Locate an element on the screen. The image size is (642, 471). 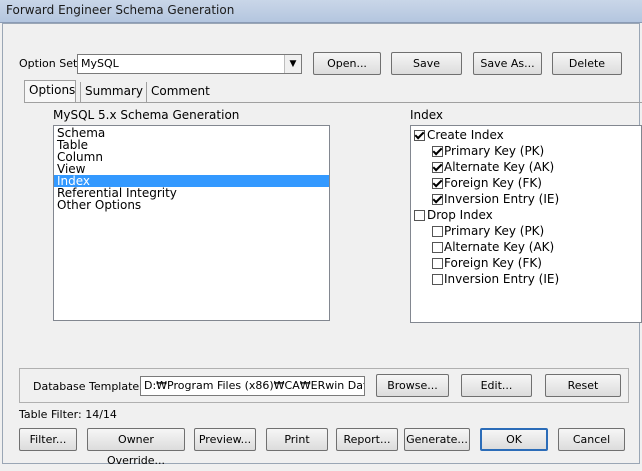
create-ak-label: Alternate Key (AK) is located at coordinates (499, 167).